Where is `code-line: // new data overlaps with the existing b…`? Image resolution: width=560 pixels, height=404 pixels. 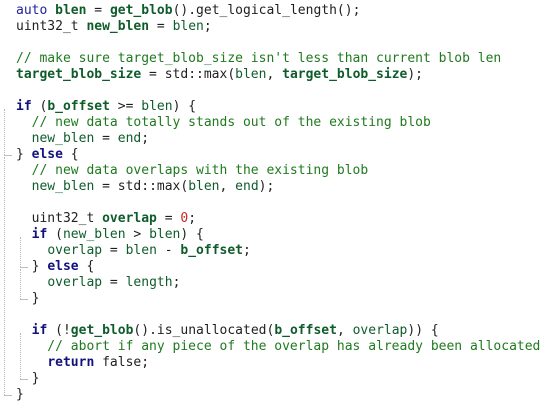 code-line: // new data overlaps with the existing b… is located at coordinates (280, 171).